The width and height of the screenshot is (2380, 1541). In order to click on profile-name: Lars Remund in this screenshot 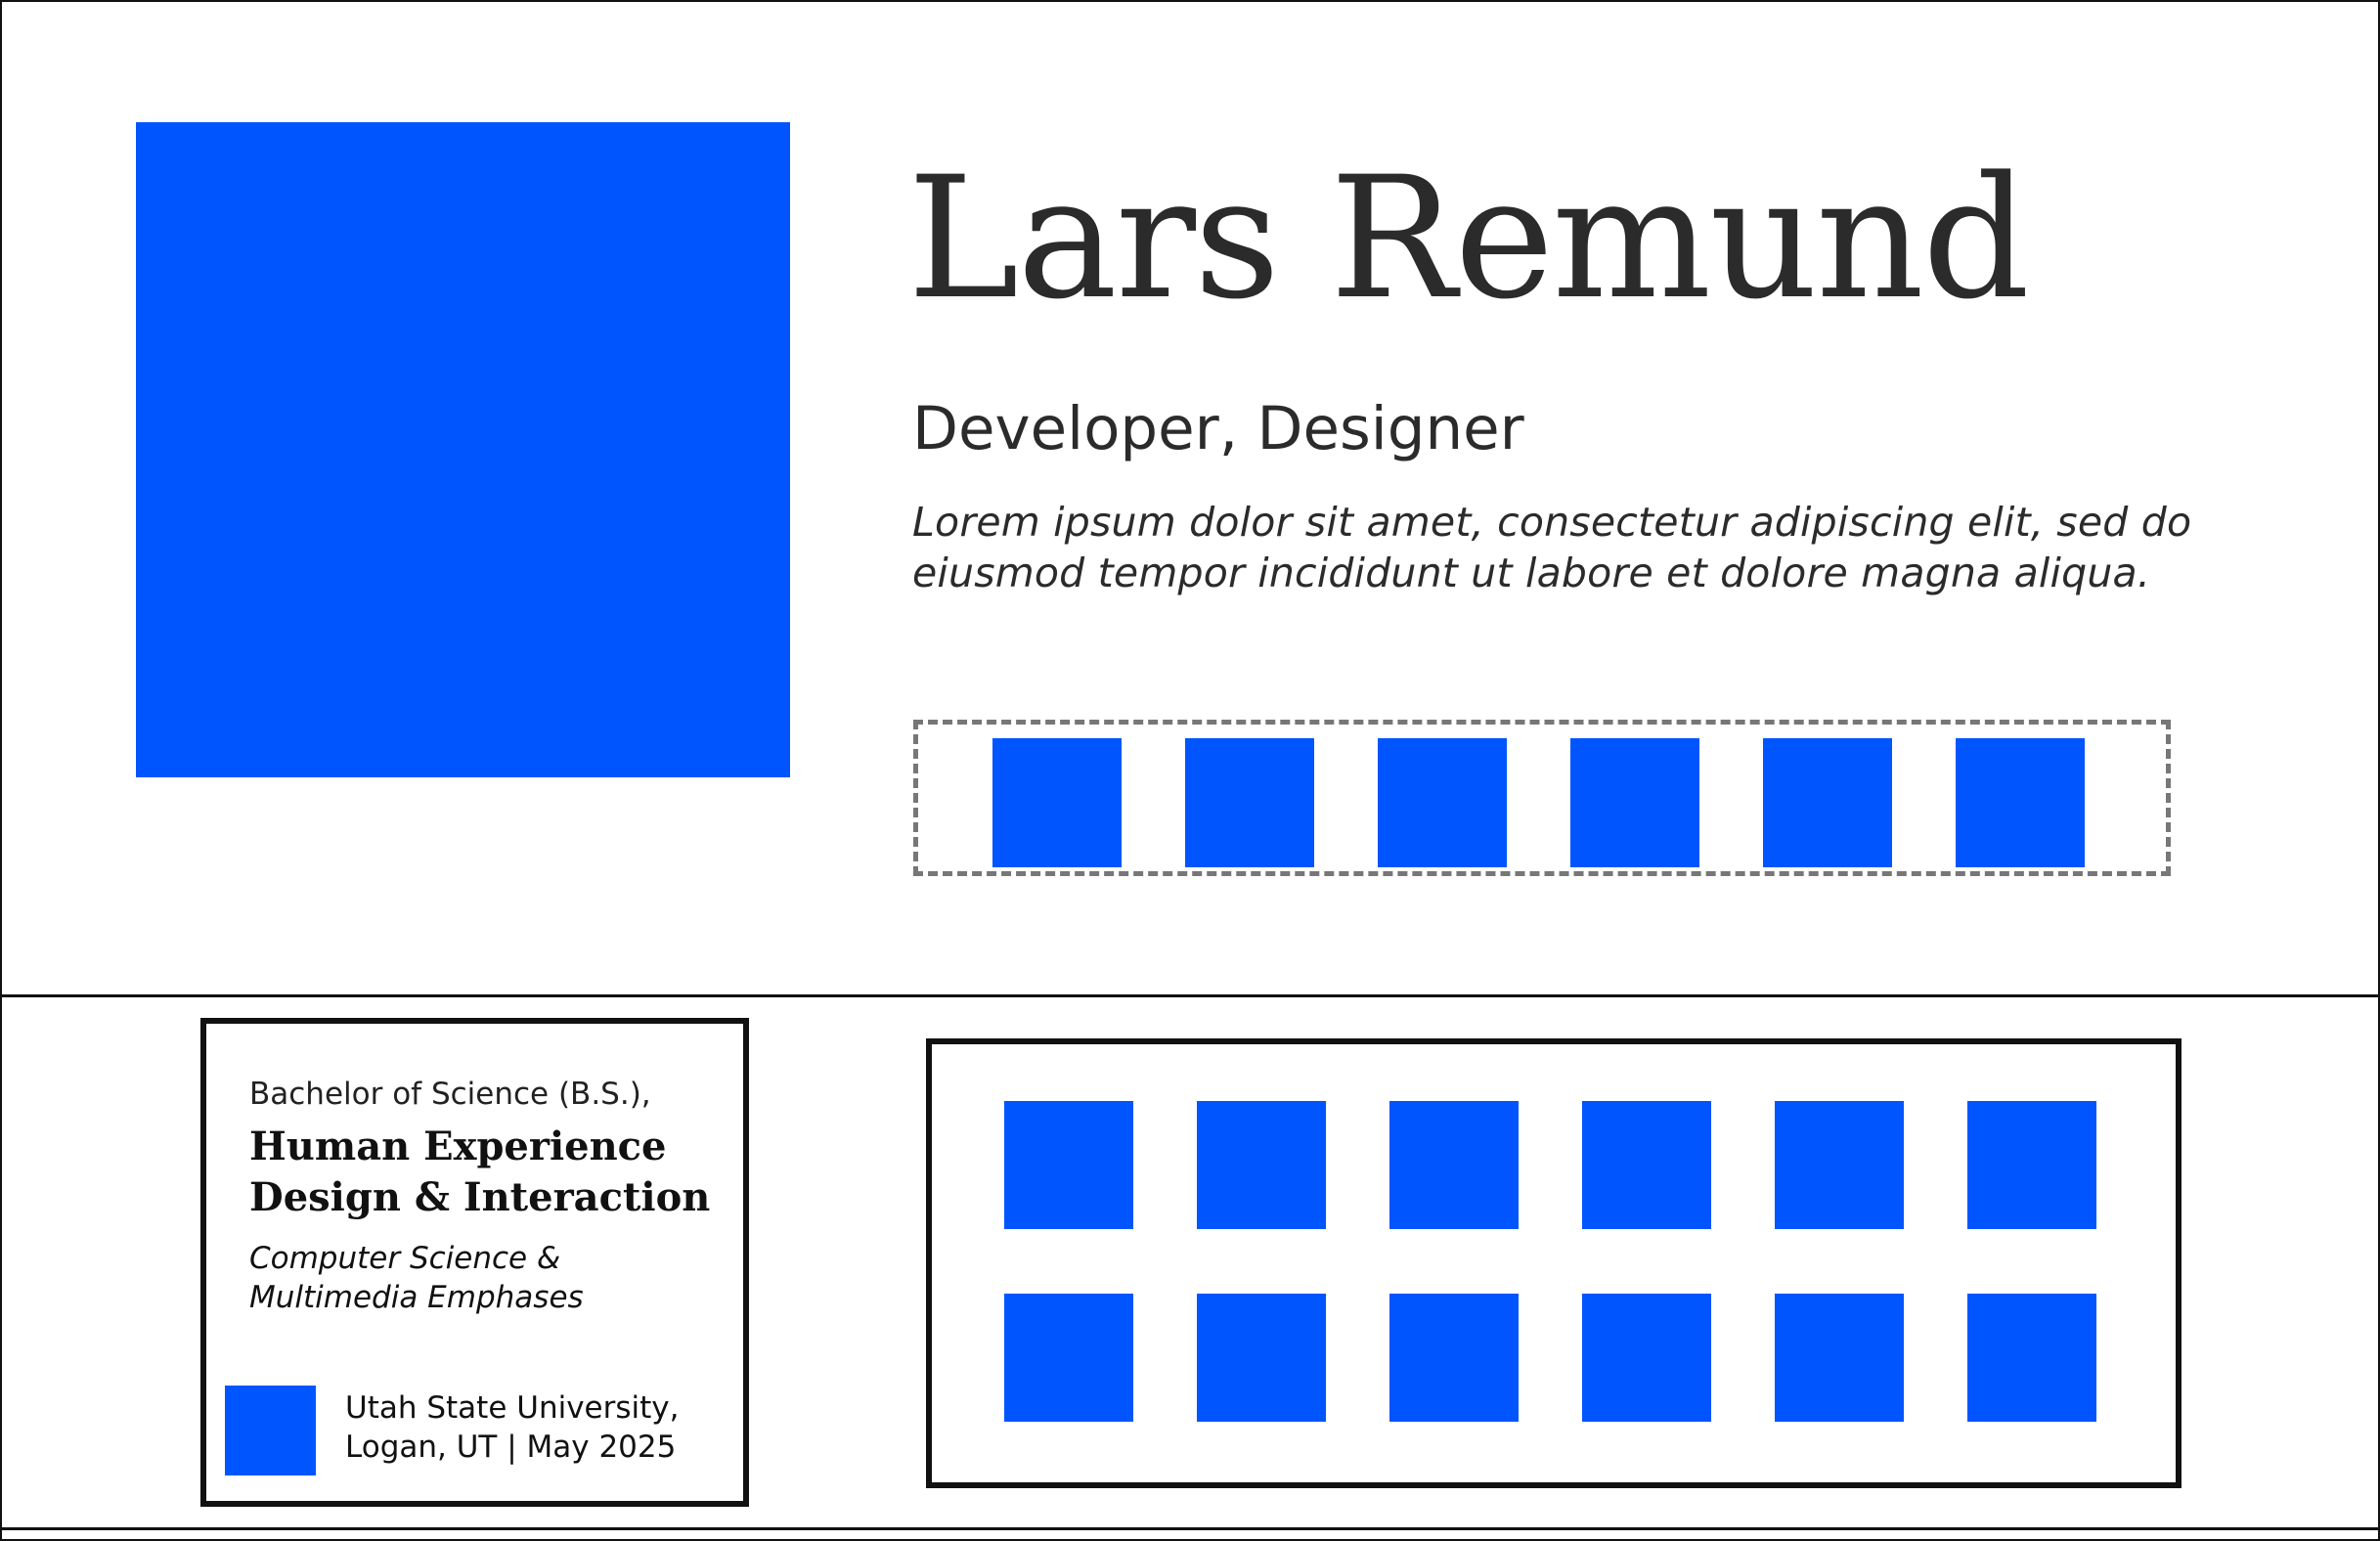, I will do `click(1468, 238)`.